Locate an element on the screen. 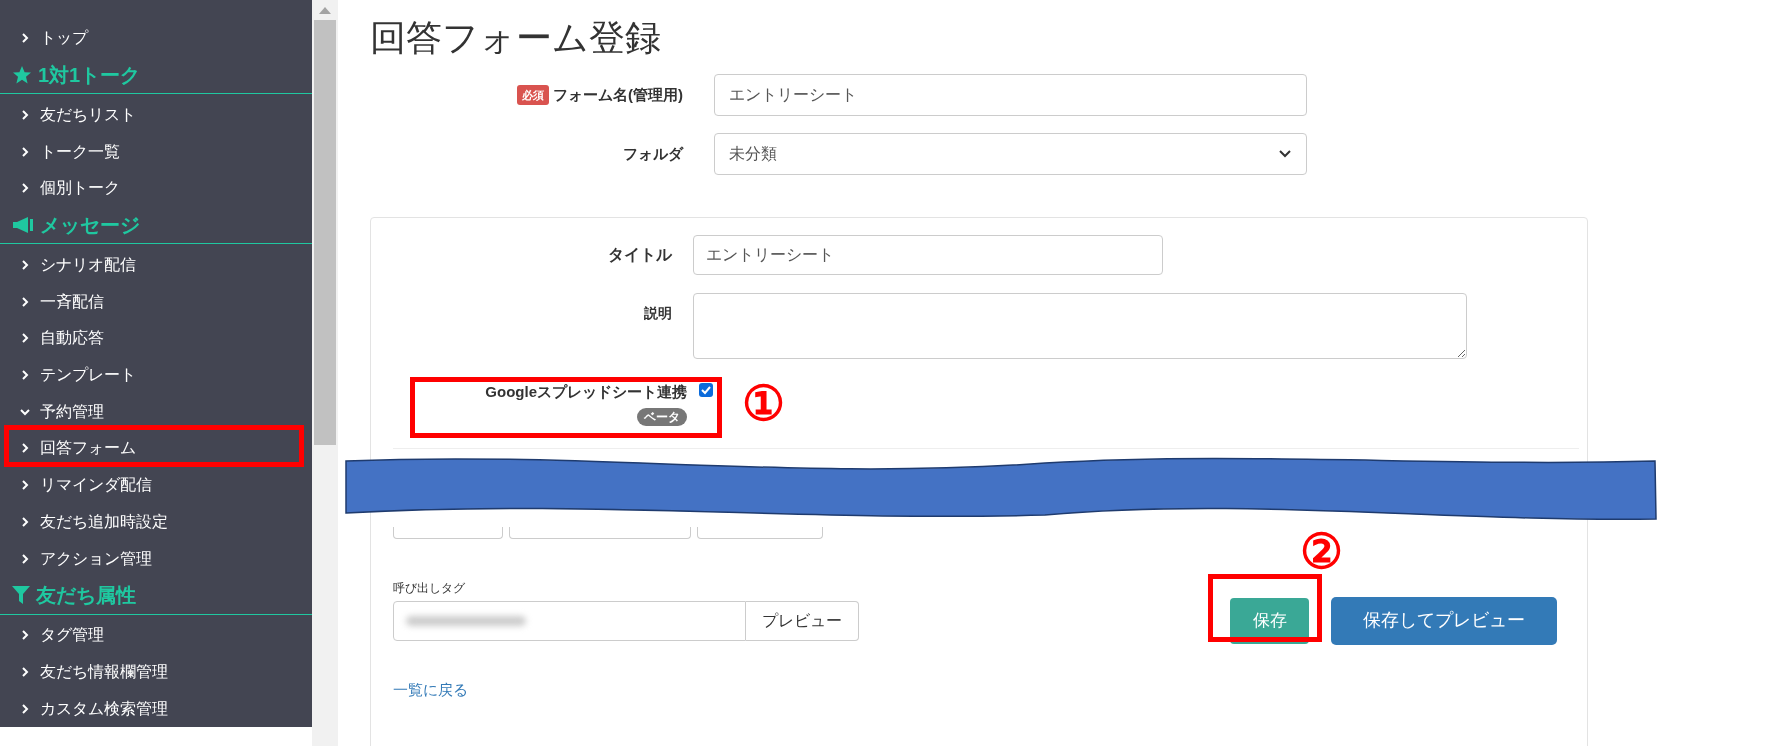 This screenshot has height=746, width=1781. sidebar-item: 友だち追加時設定 is located at coordinates (88, 522).